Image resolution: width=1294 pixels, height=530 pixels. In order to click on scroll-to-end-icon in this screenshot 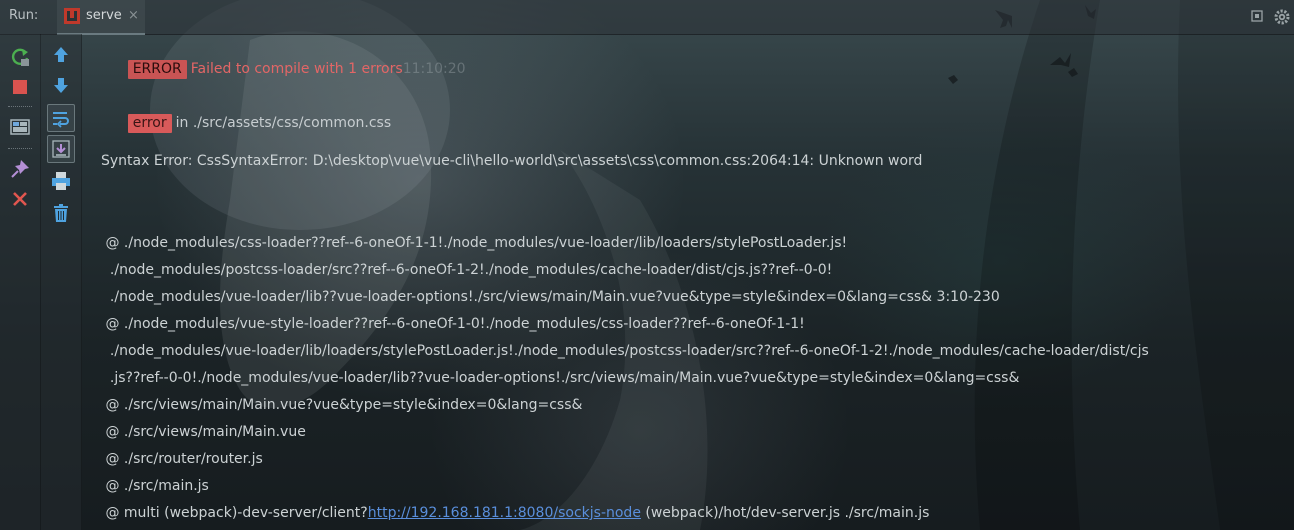, I will do `click(61, 149)`.